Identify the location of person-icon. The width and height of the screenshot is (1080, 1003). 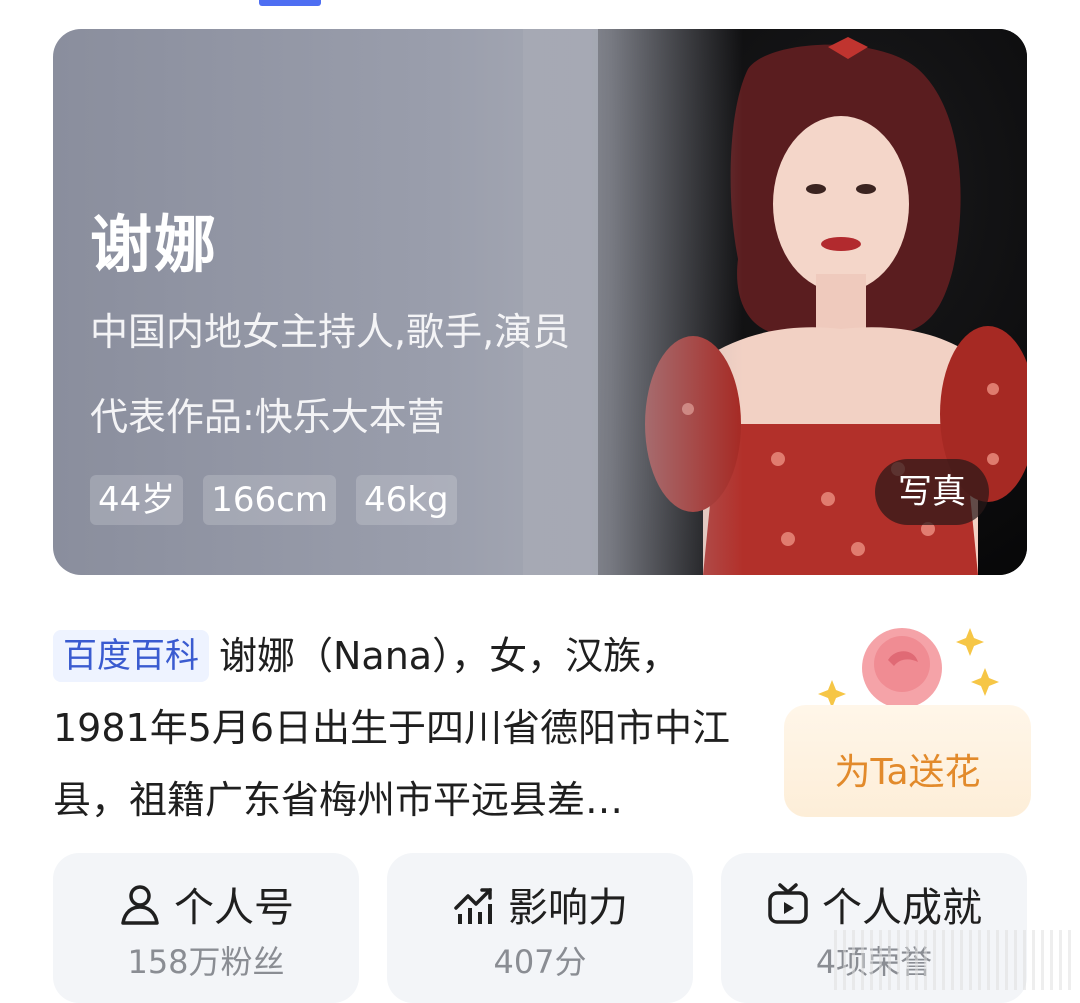
(140, 905).